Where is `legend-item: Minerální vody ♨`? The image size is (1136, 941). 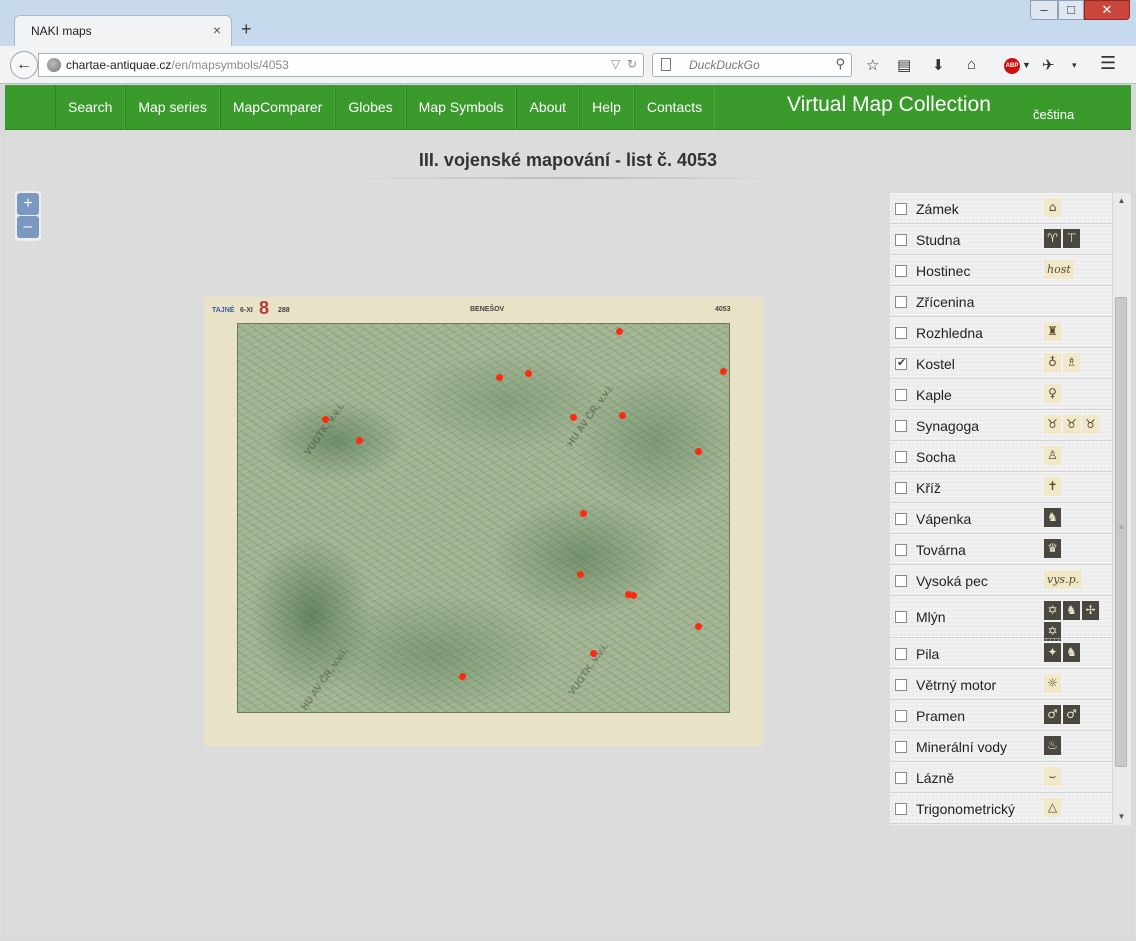 legend-item: Minerální vody ♨ is located at coordinates (1001, 746).